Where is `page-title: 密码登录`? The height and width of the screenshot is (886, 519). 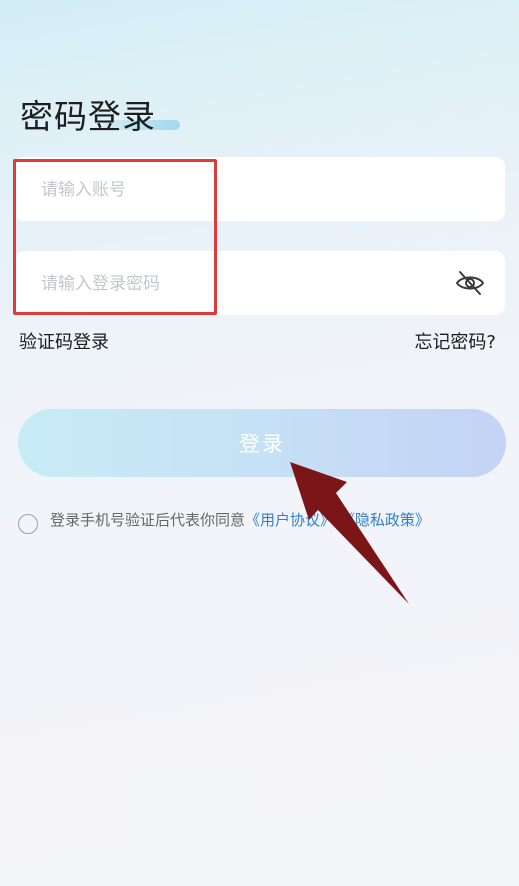 page-title: 密码登录 is located at coordinates (88, 116).